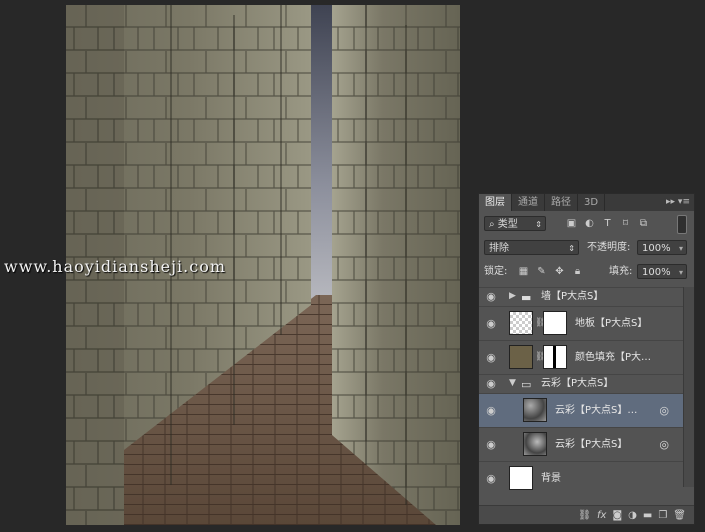 The width and height of the screenshot is (705, 532). I want to click on blend-mode-select: 排除 ⇕, so click(531, 247).